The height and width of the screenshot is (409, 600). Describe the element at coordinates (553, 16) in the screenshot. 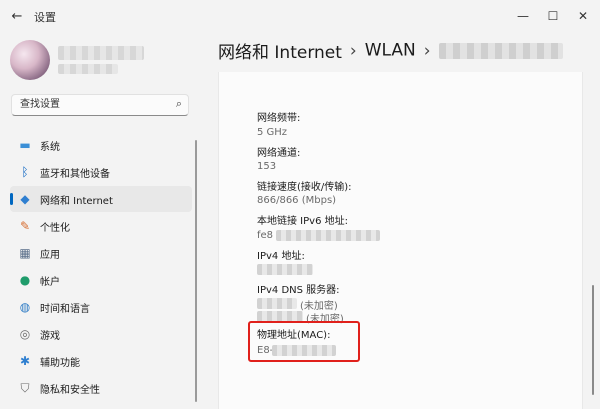

I see `maximize-button: ☐` at that location.